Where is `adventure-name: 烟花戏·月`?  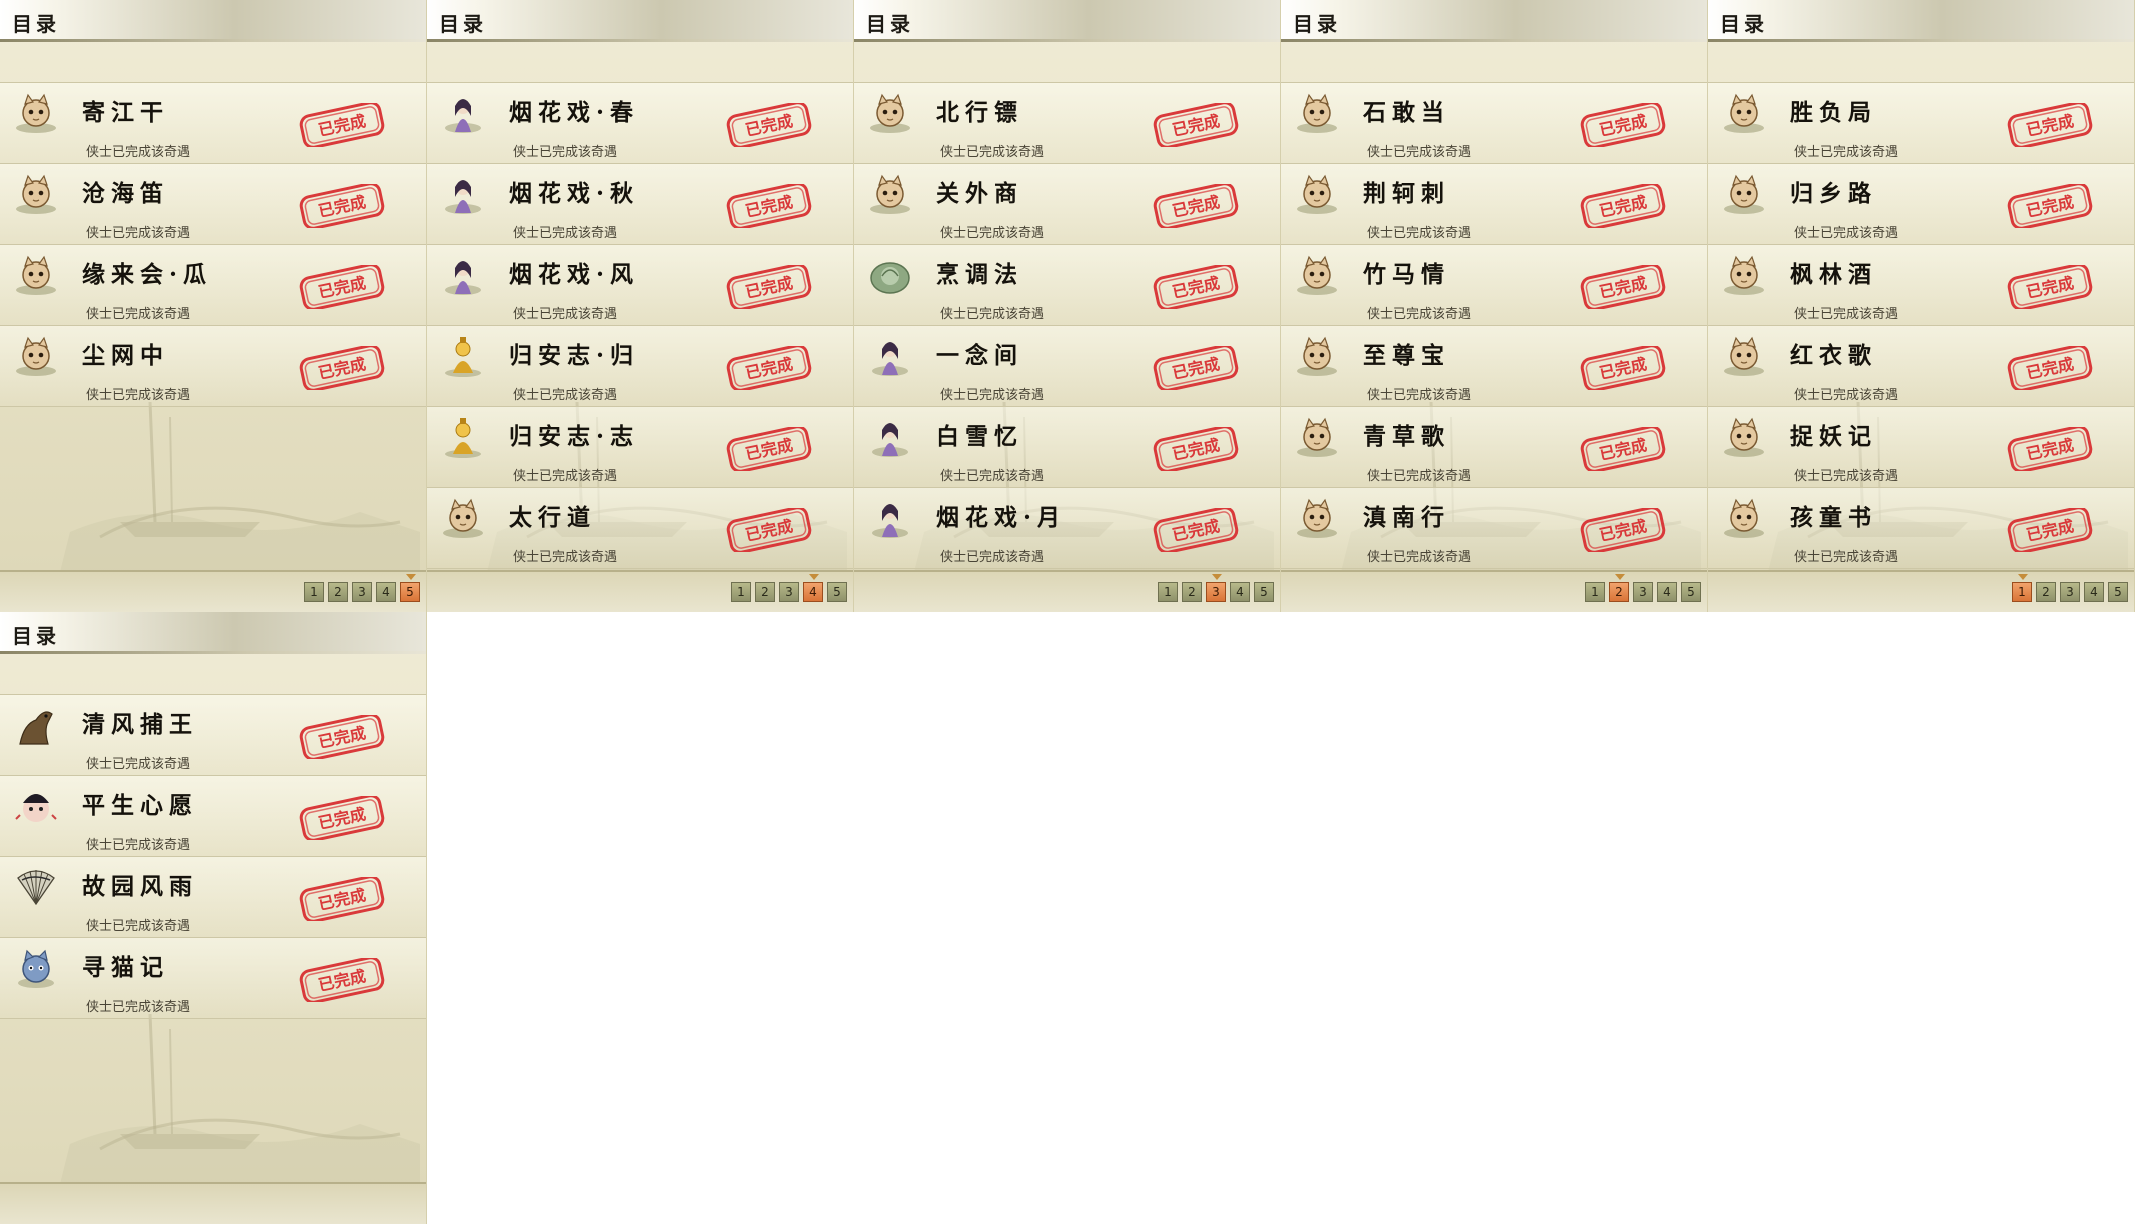
adventure-name: 烟花戏·月 is located at coordinates (1001, 517).